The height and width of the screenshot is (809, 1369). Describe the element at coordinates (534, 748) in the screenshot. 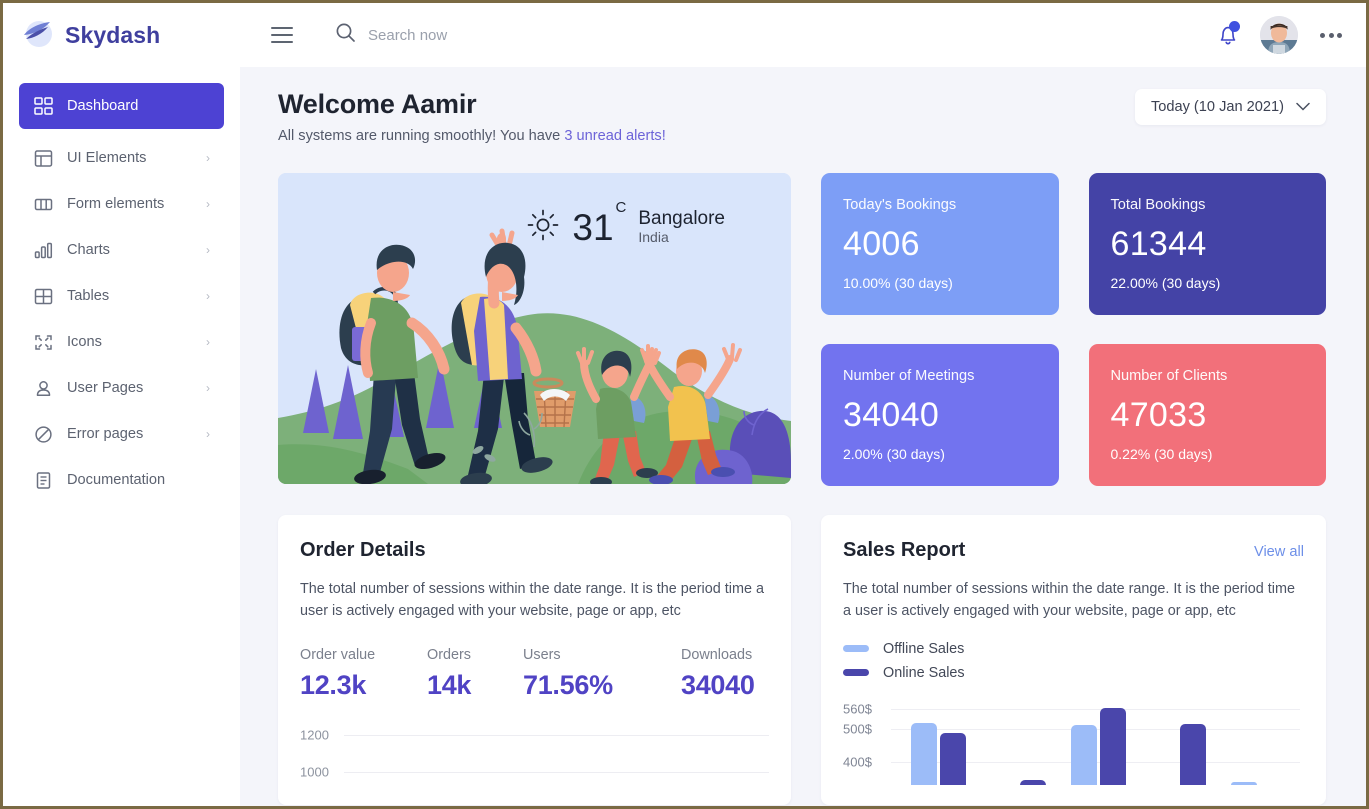

I see `order-details-chart: 1200 1000` at that location.